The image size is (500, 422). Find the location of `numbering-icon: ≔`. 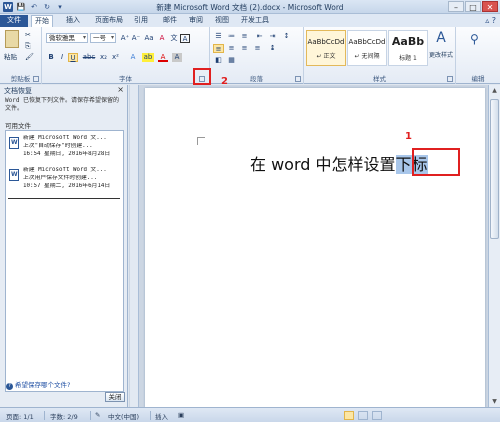

numbering-icon: ≔ is located at coordinates (231, 36).